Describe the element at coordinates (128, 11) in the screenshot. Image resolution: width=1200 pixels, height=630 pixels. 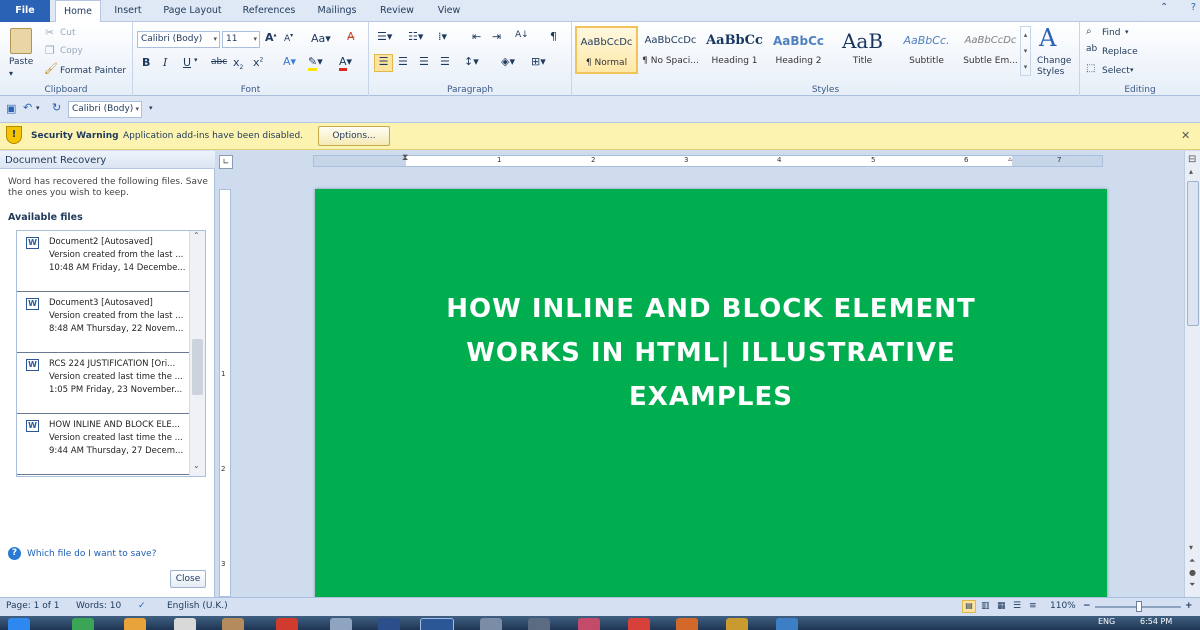
I see `tab-insert: Insert` at that location.